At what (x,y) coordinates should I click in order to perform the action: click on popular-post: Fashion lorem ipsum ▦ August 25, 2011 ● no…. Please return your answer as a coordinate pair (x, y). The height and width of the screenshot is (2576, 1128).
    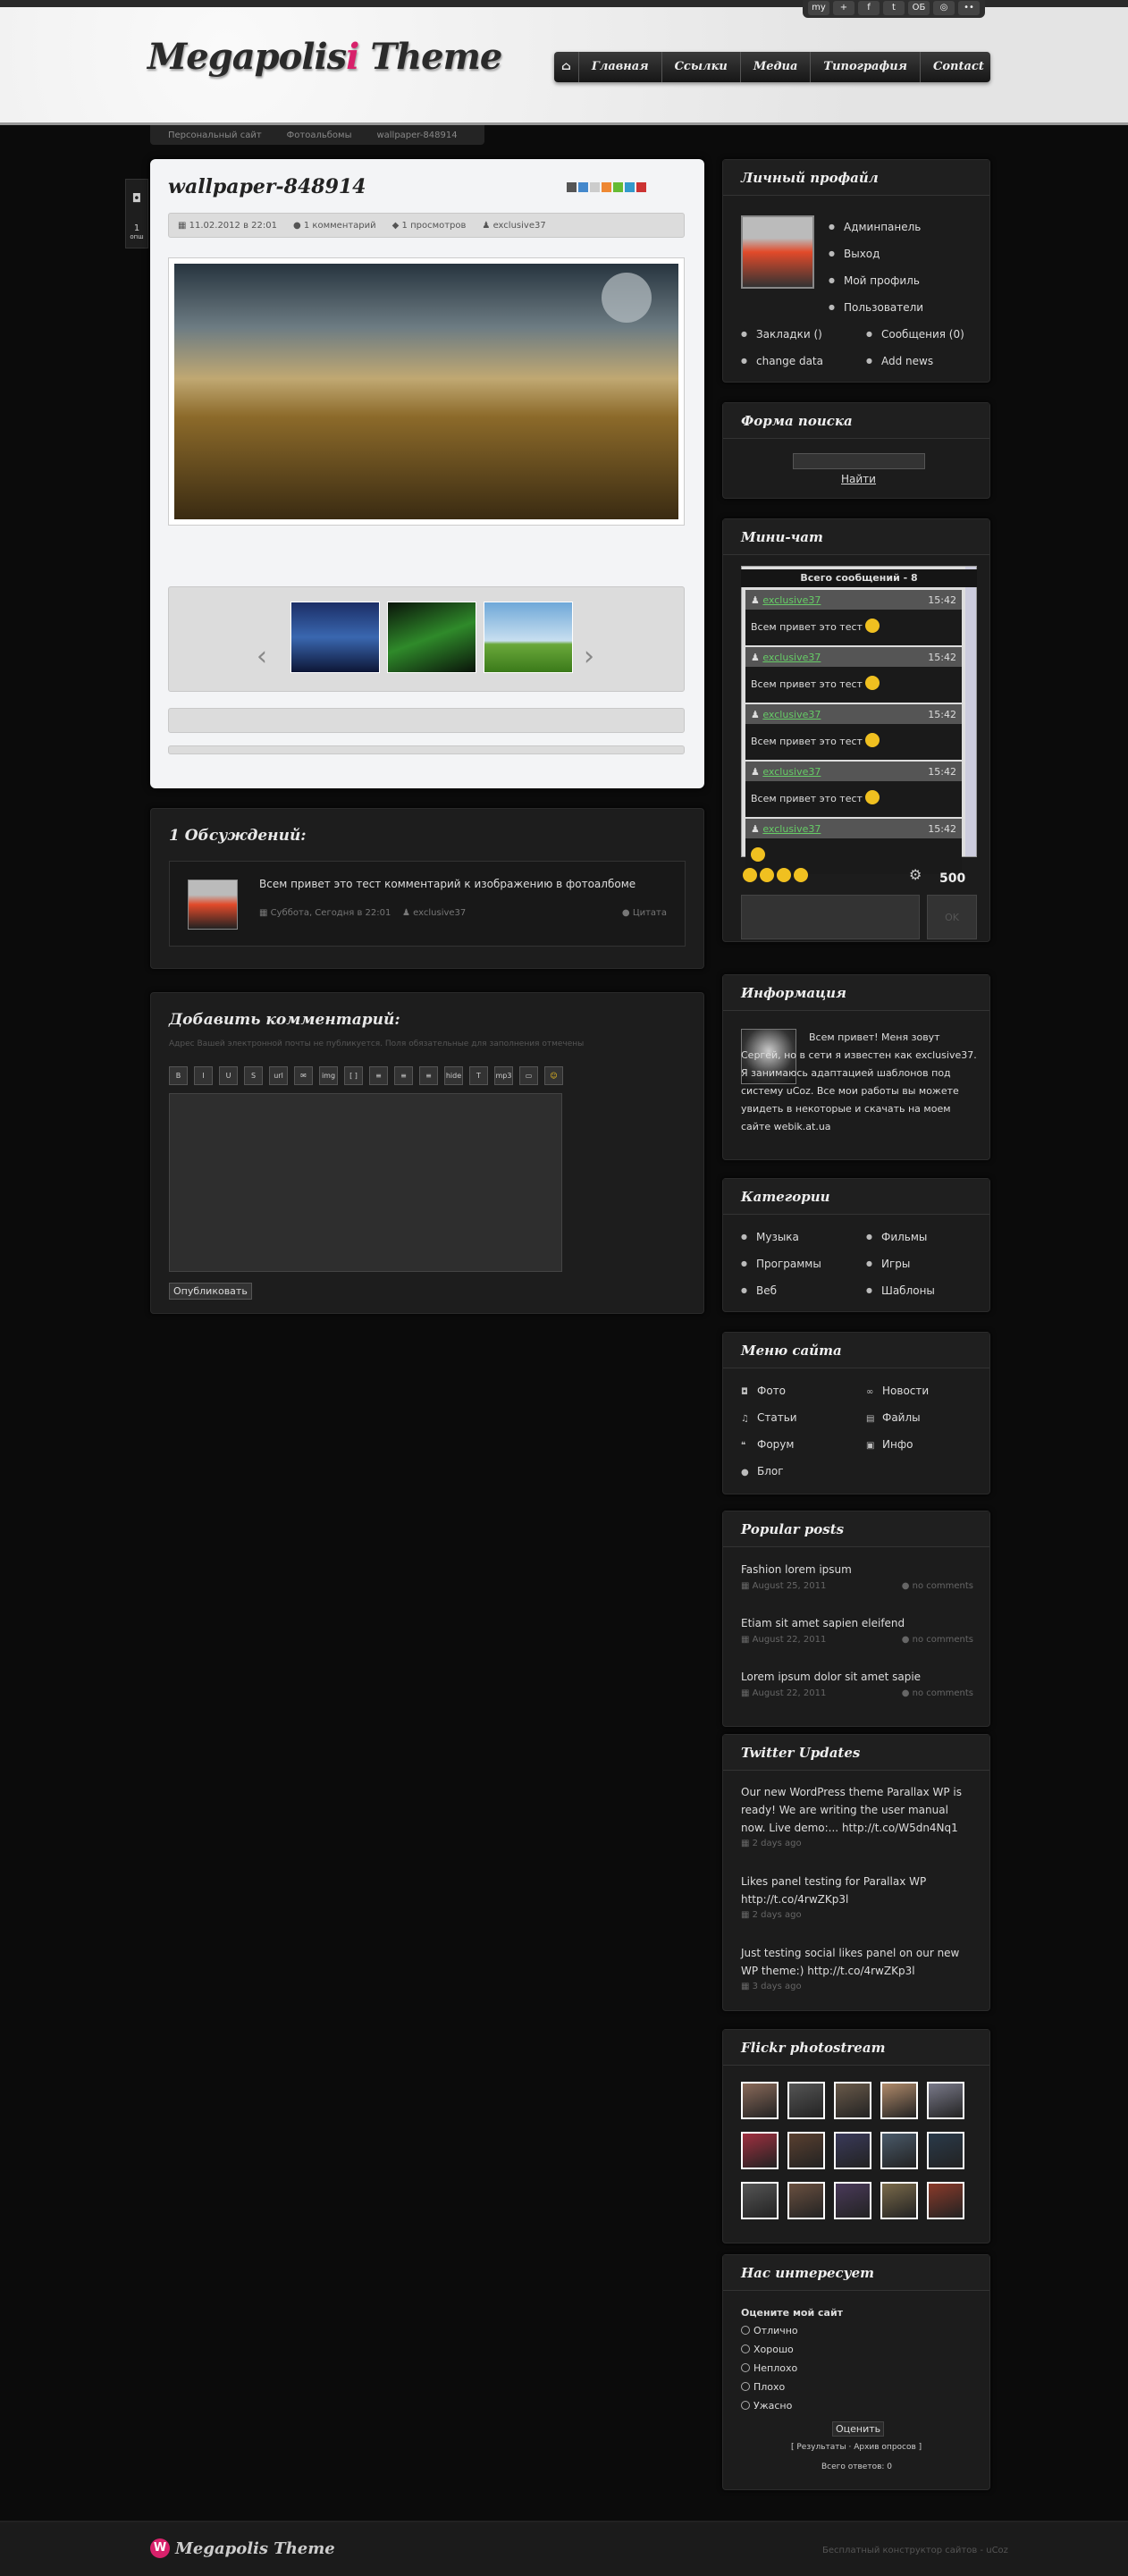
    Looking at the image, I should click on (857, 1577).